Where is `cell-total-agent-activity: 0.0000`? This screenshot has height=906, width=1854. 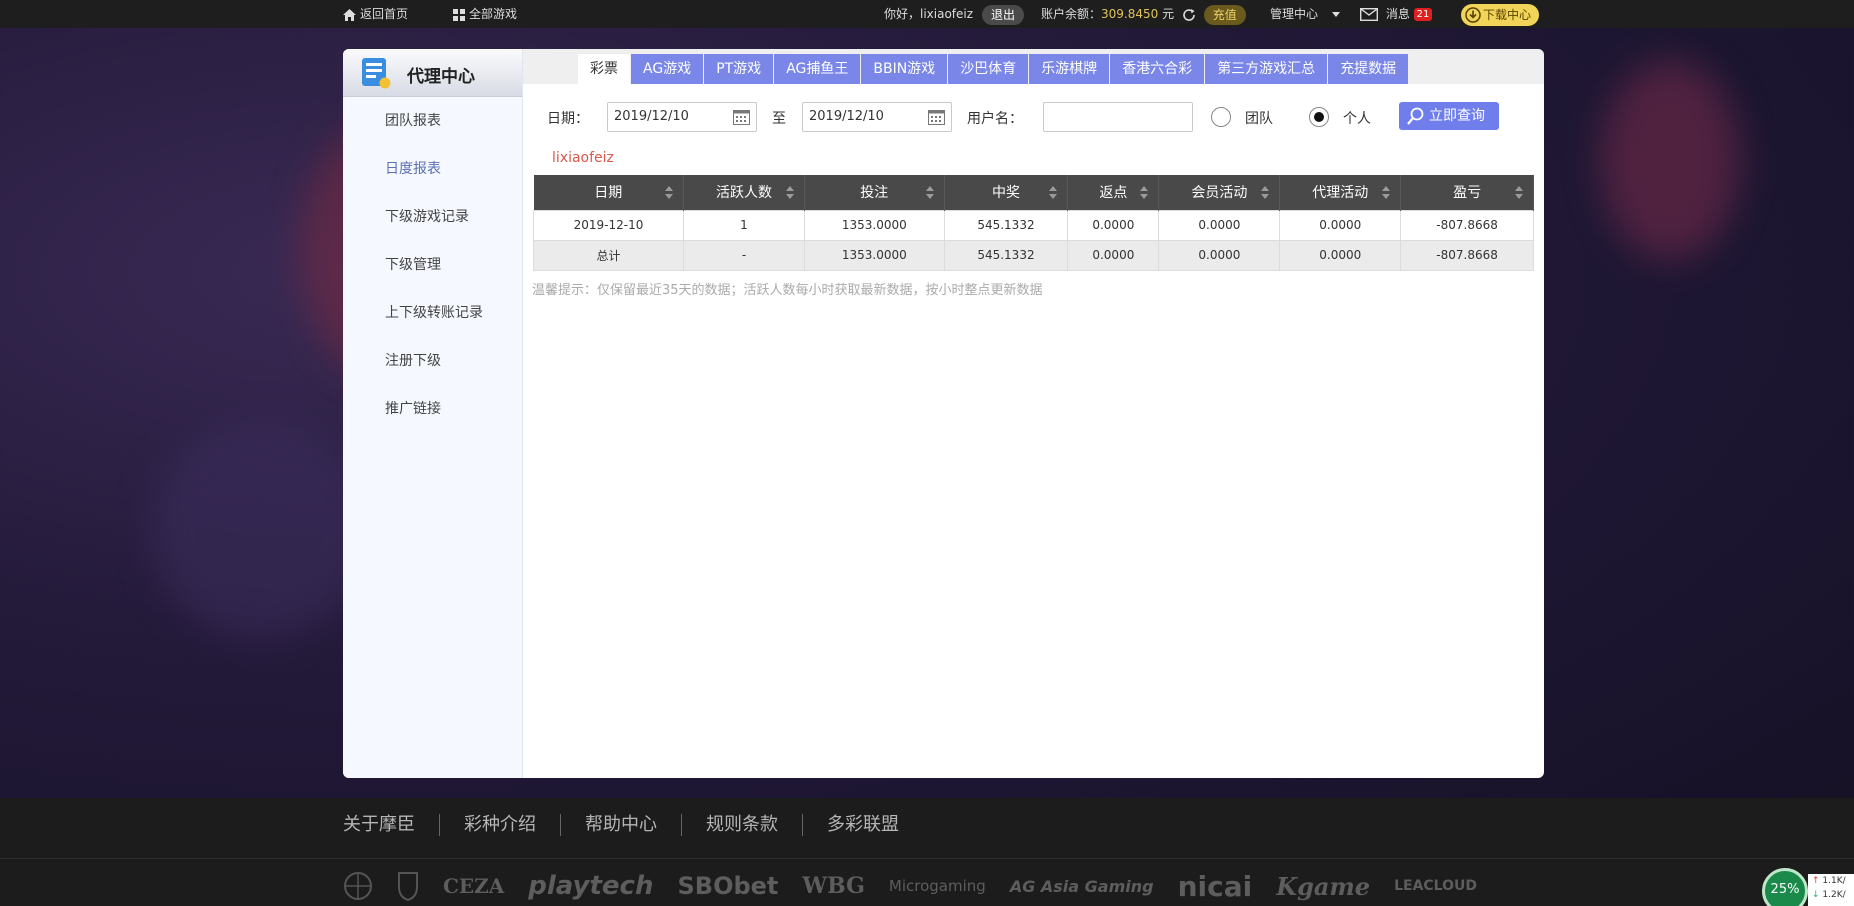
cell-total-agent-activity: 0.0000 is located at coordinates (1340, 255).